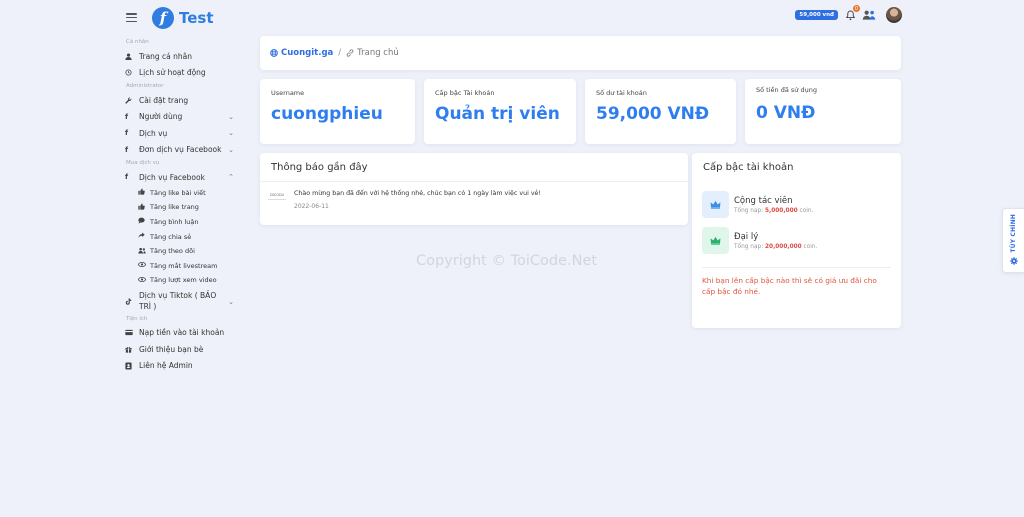 This screenshot has height=517, width=1024. What do you see at coordinates (746, 236) in the screenshot?
I see `tier-name: Đại lý` at bounding box center [746, 236].